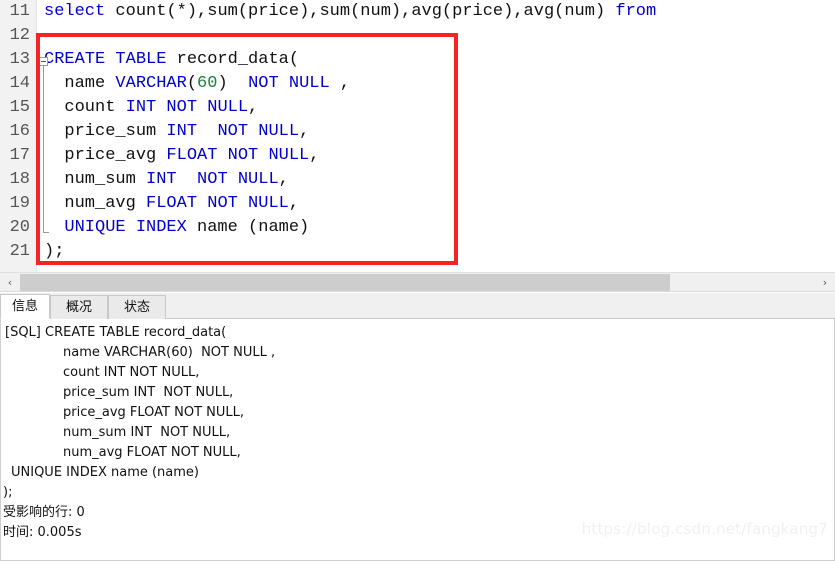 The image size is (835, 561). I want to click on code-token: (num),, so click(381, 11).